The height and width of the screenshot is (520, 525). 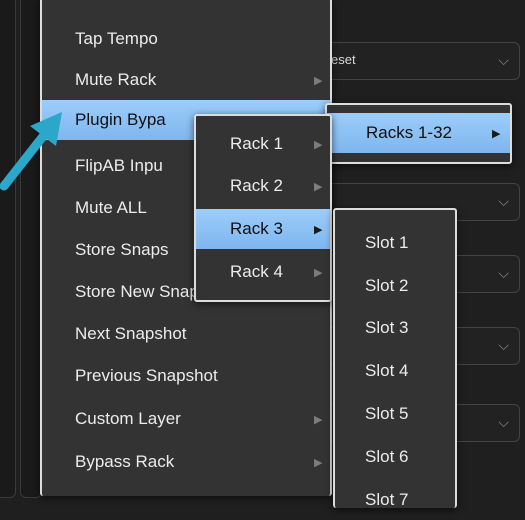 I want to click on menu-item-bypass-rack: Bypass Rack ▶, so click(x=186, y=462).